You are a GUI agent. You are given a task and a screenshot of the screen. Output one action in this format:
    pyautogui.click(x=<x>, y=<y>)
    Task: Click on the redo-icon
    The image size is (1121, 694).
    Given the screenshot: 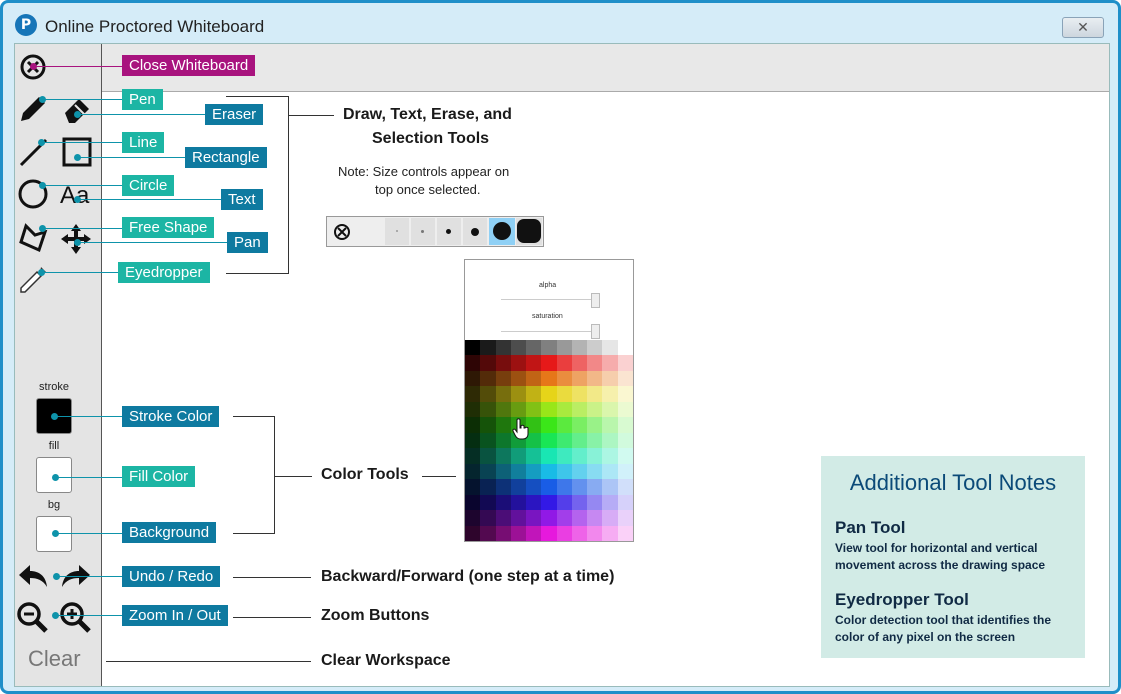 What is the action you would take?
    pyautogui.click(x=76, y=577)
    